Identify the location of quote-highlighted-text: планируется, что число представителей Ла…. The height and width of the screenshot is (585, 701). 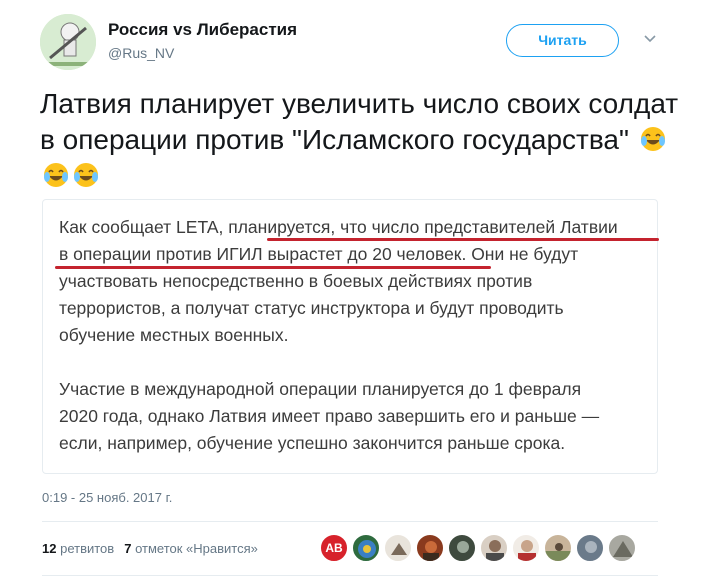
(423, 227).